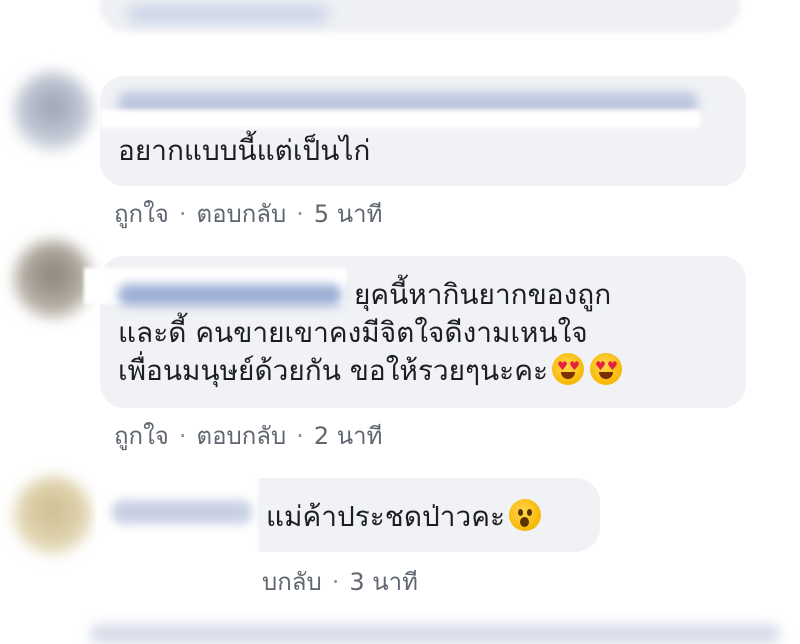  What do you see at coordinates (483, 294) in the screenshot?
I see `comment-text-line: ยุคนี้หากินยากของถูก` at bounding box center [483, 294].